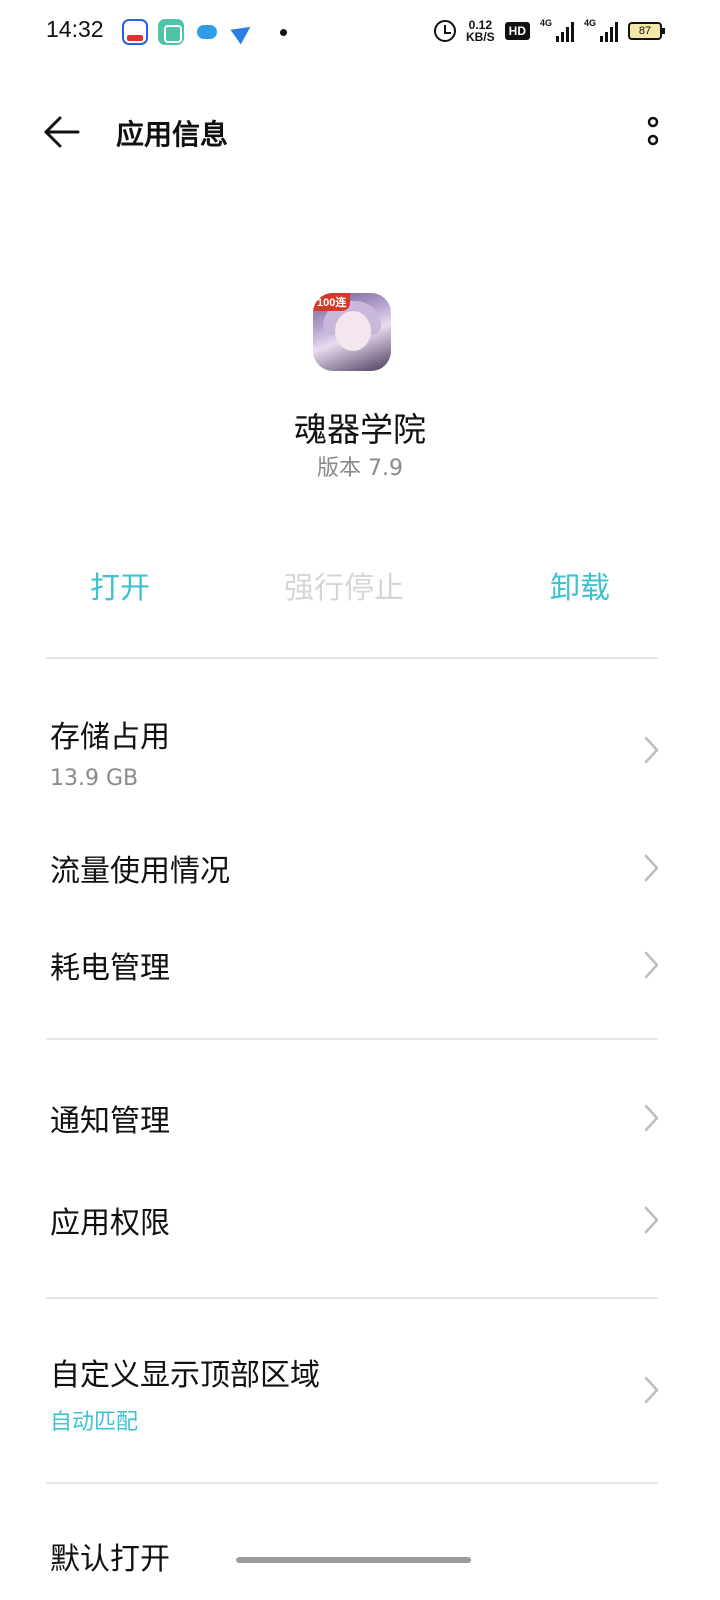 This screenshot has width=720, height=1600. What do you see at coordinates (94, 1422) in the screenshot?
I see `display-area-value: 自动匹配` at bounding box center [94, 1422].